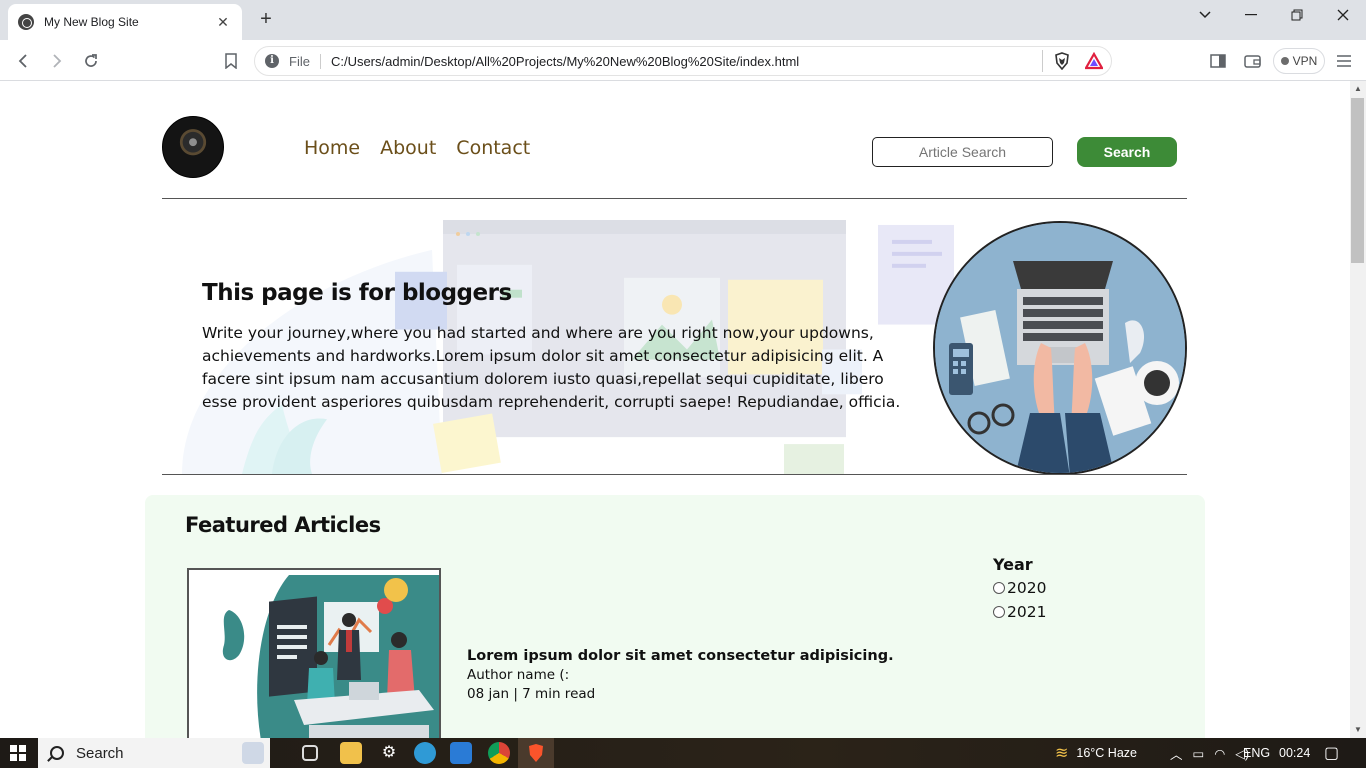 This screenshot has width=1366, height=773. I want to click on language-indicator: ENG, so click(1256, 753).